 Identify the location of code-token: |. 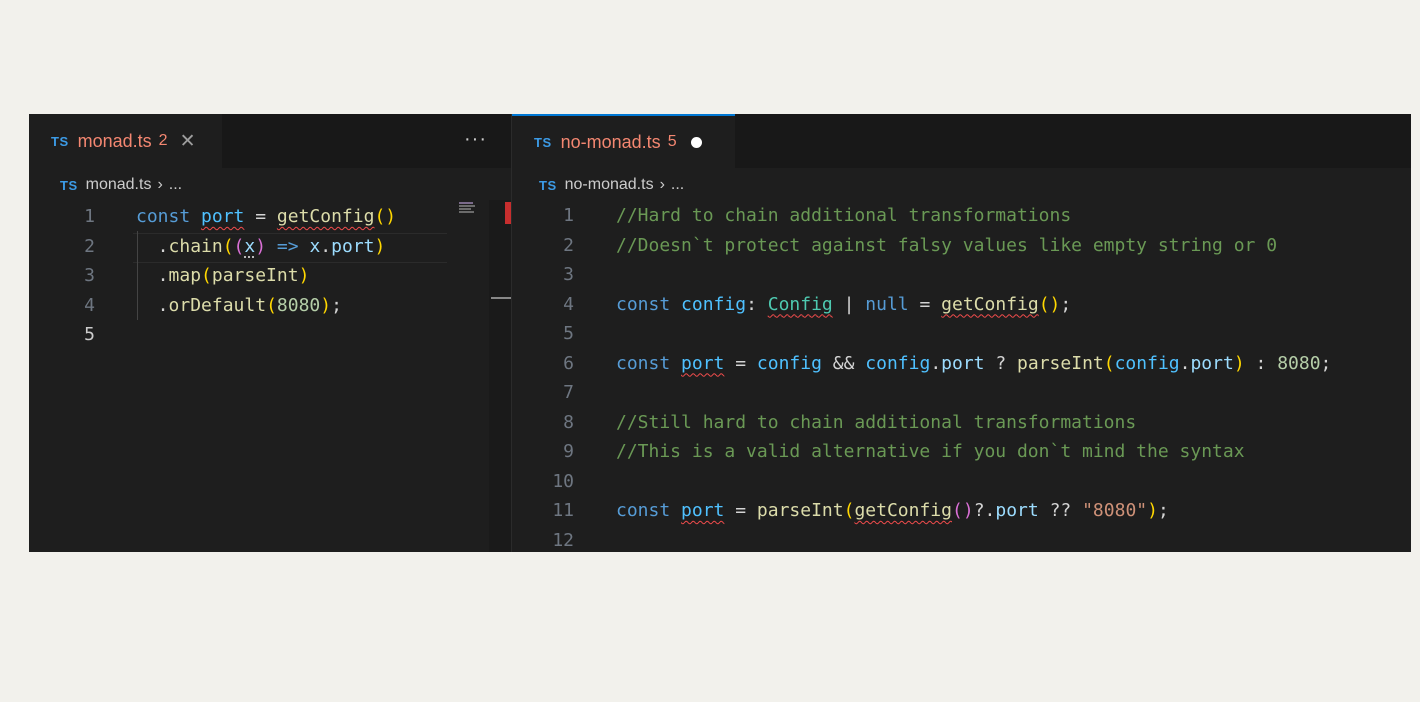
(849, 304).